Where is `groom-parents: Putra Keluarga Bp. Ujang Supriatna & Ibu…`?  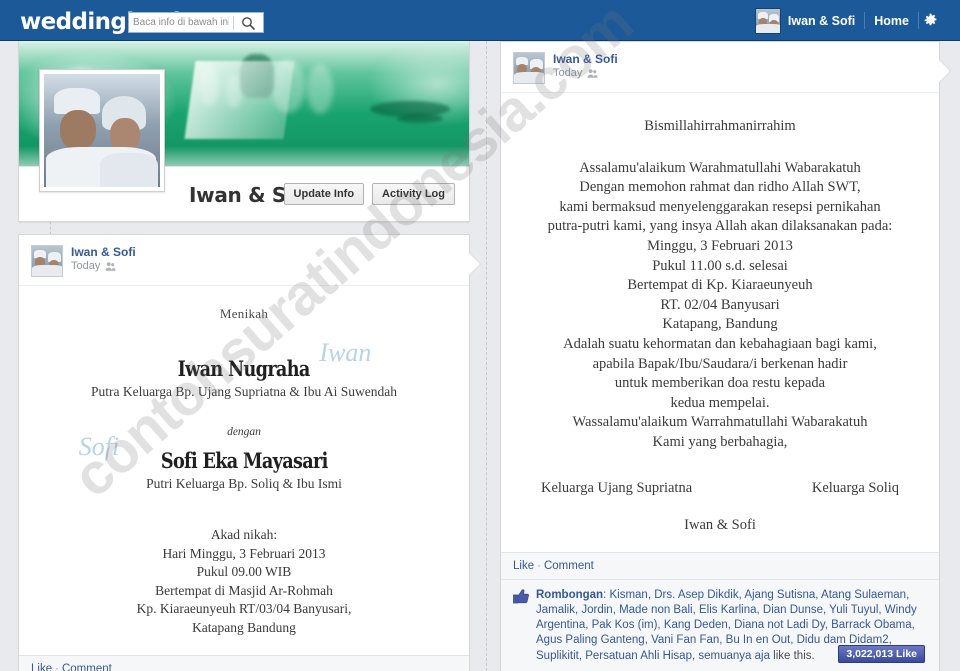
groom-parents: Putra Keluarga Bp. Ujang Supriatna & Ibu… is located at coordinates (244, 391).